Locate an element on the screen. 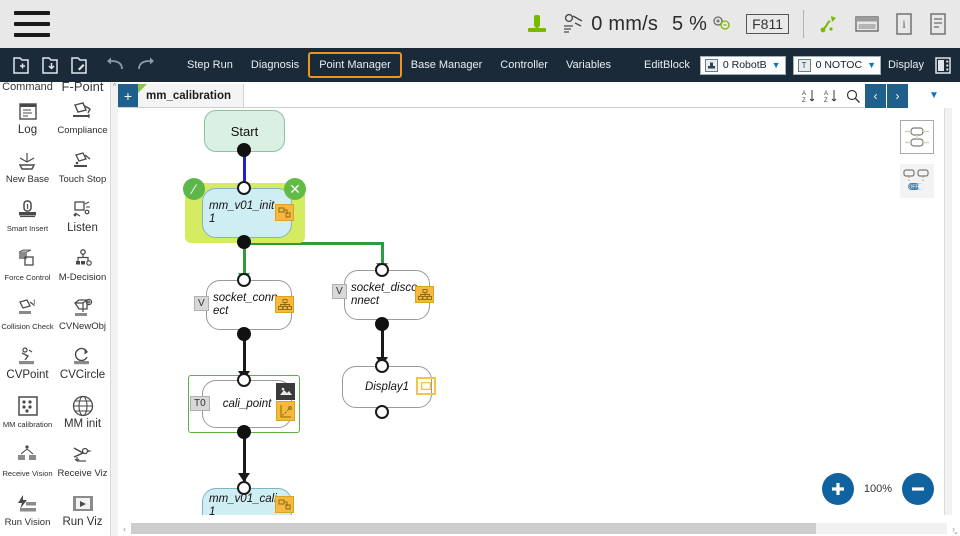 This screenshot has width=960, height=536. log-button is located at coordinates (938, 24).